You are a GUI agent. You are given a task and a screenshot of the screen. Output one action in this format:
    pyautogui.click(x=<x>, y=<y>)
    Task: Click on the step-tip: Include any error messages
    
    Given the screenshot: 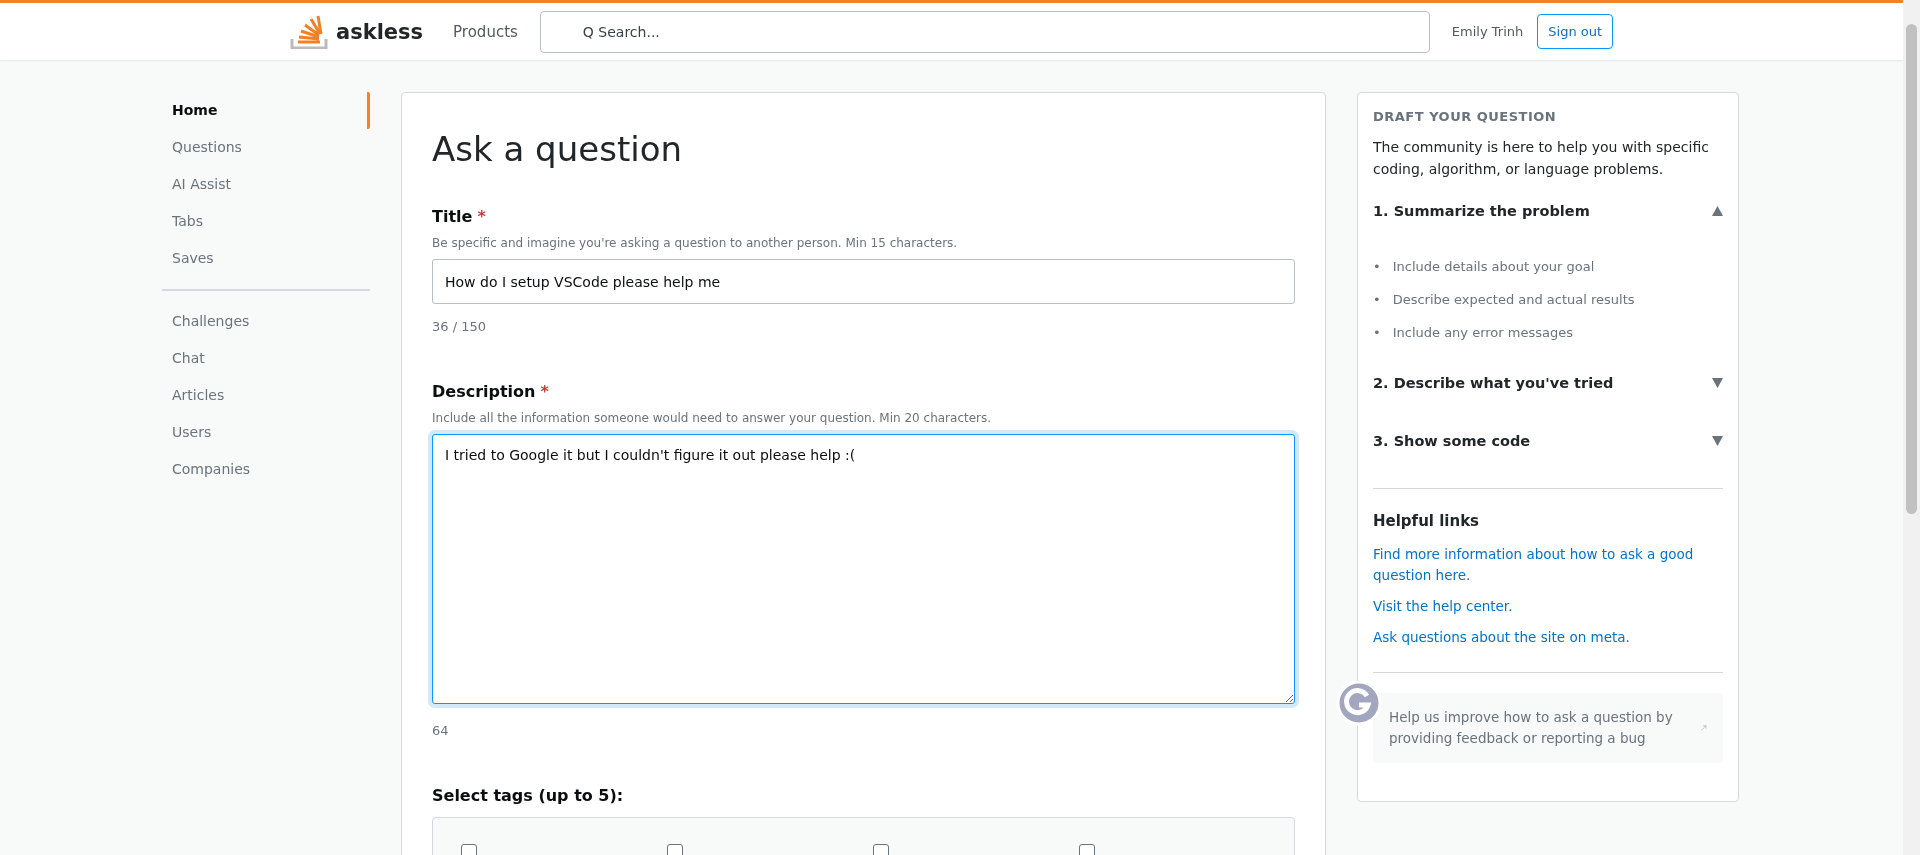 What is the action you would take?
    pyautogui.click(x=1482, y=333)
    